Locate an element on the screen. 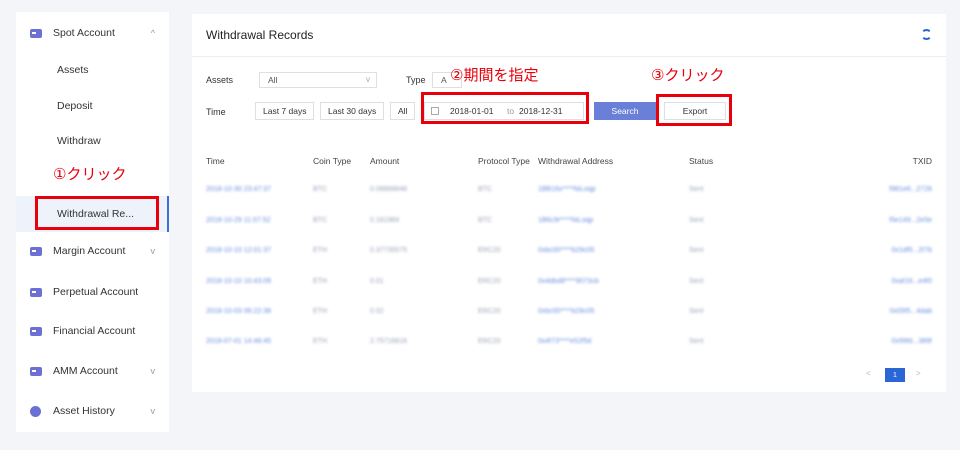 This screenshot has height=450, width=960. sidebar-item-label: AMM Account is located at coordinates (85, 371).